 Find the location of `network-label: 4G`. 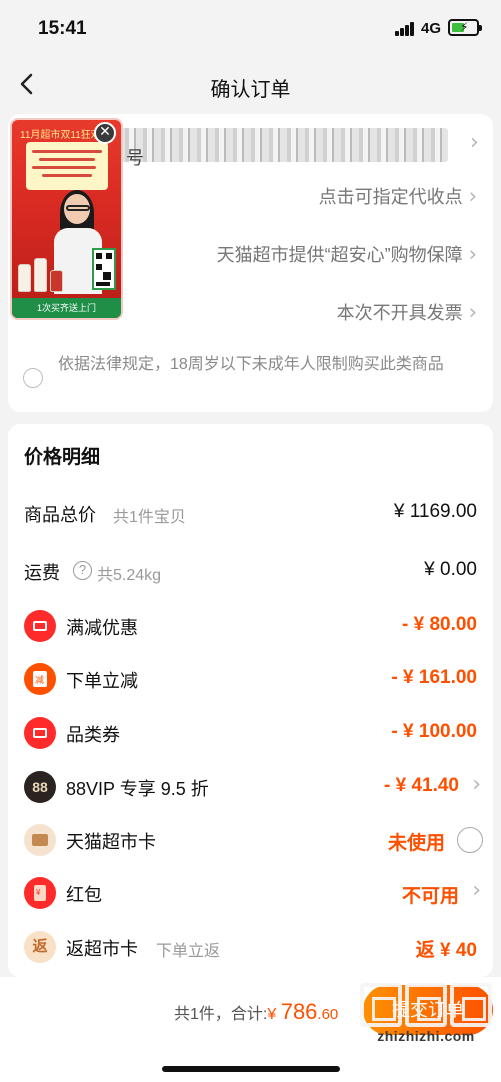

network-label: 4G is located at coordinates (431, 28).